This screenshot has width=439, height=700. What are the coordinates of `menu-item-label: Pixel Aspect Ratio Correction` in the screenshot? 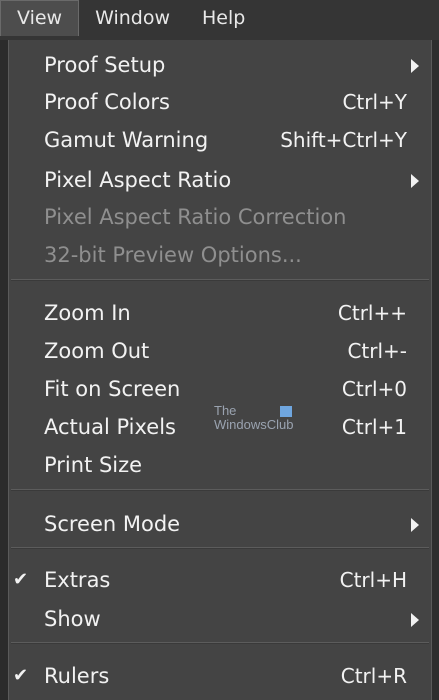 It's located at (195, 217).